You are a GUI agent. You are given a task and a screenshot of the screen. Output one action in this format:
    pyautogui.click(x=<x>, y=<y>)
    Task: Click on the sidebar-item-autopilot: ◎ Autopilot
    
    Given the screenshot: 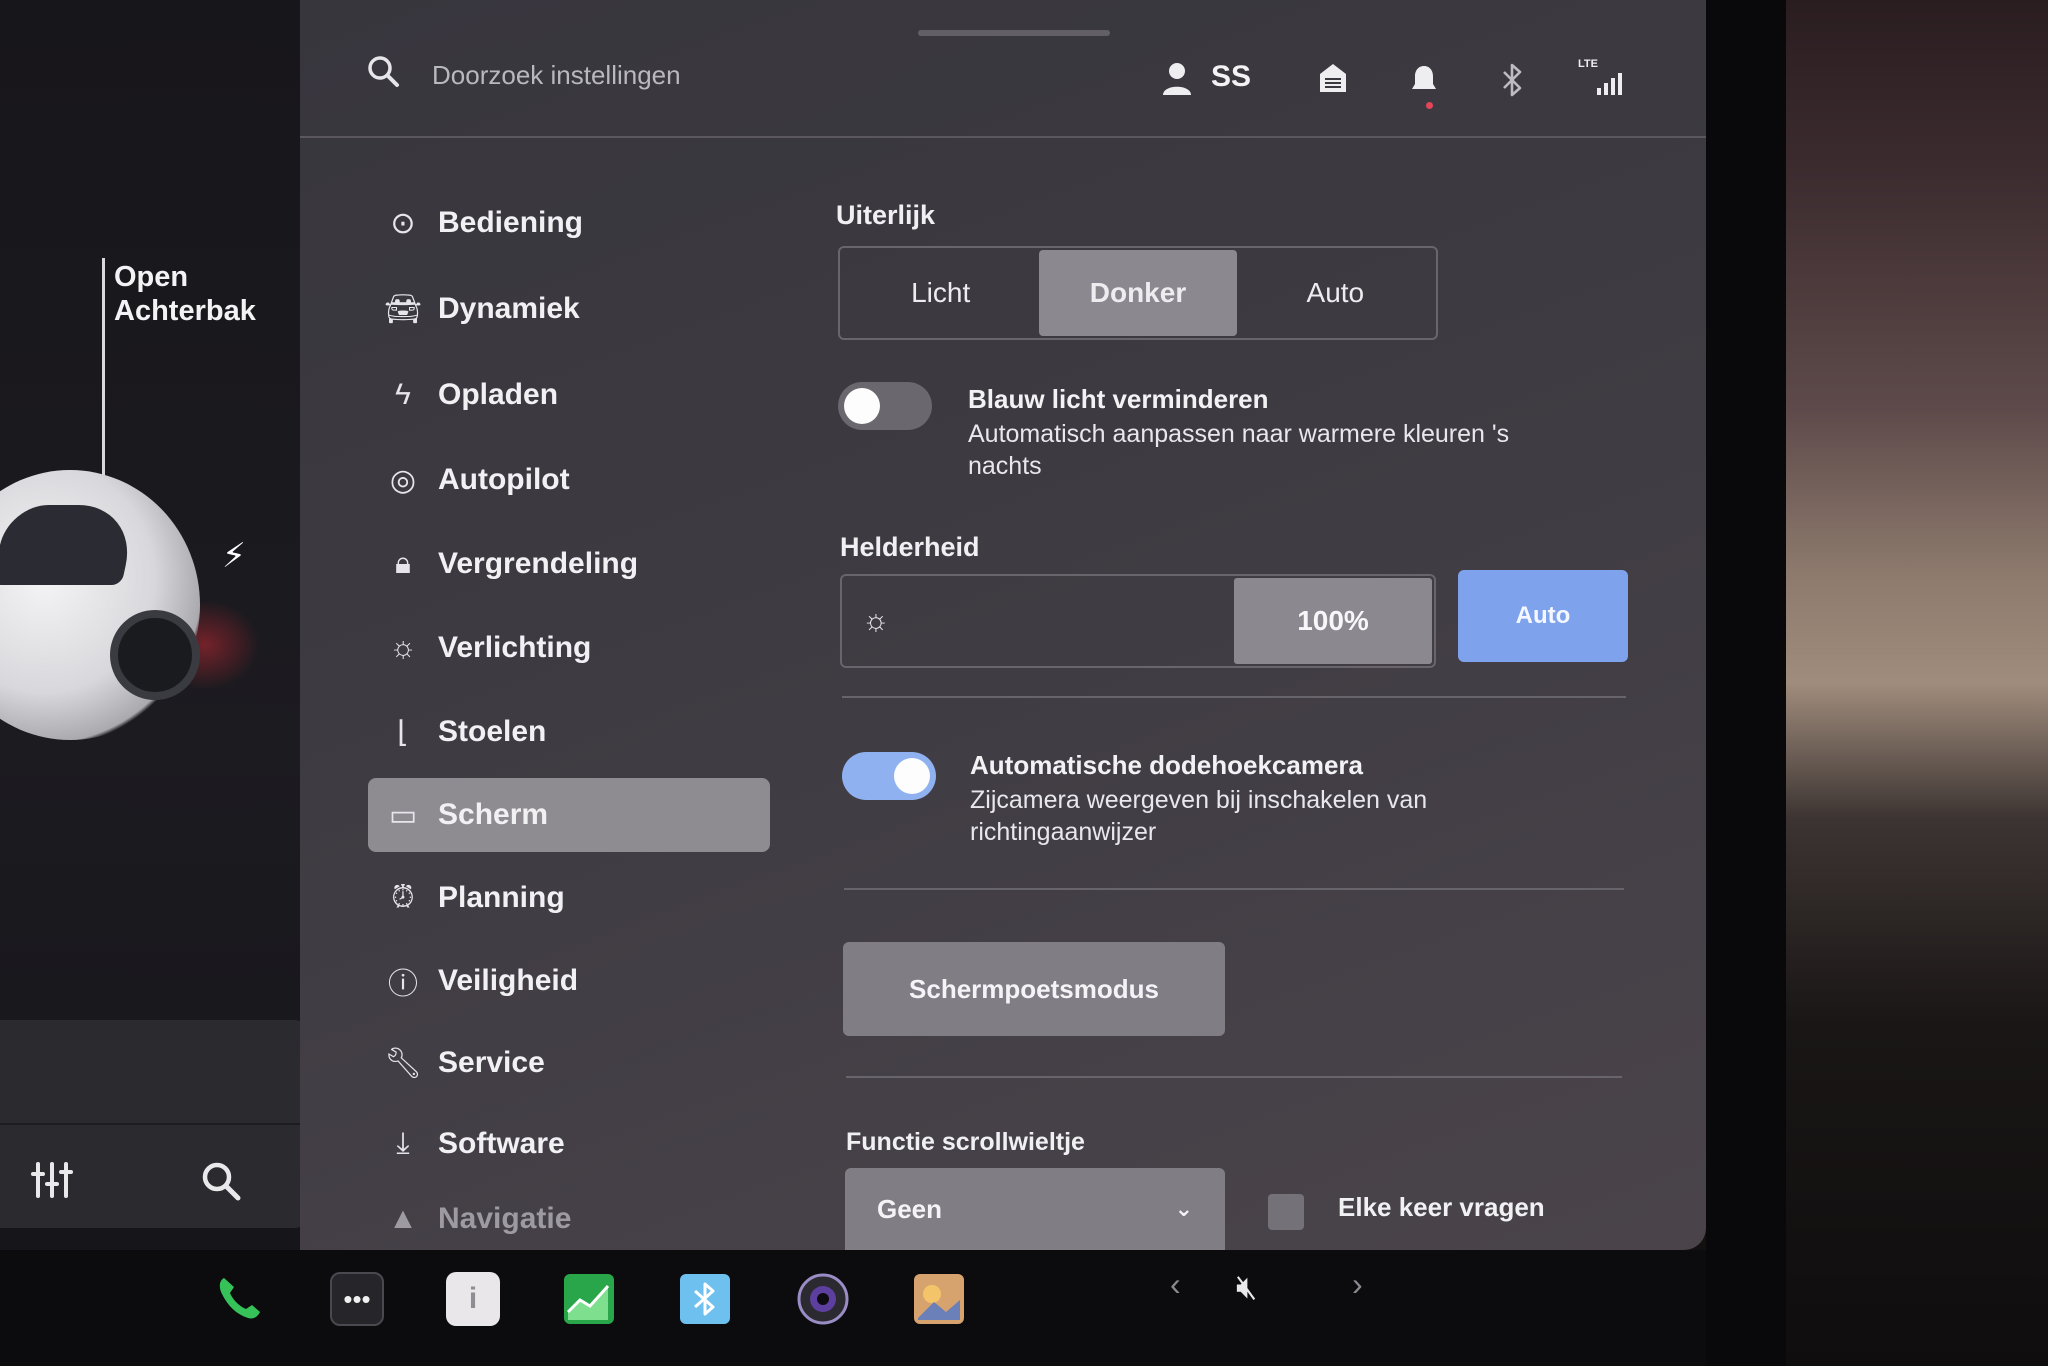 What is the action you would take?
    pyautogui.click(x=569, y=480)
    